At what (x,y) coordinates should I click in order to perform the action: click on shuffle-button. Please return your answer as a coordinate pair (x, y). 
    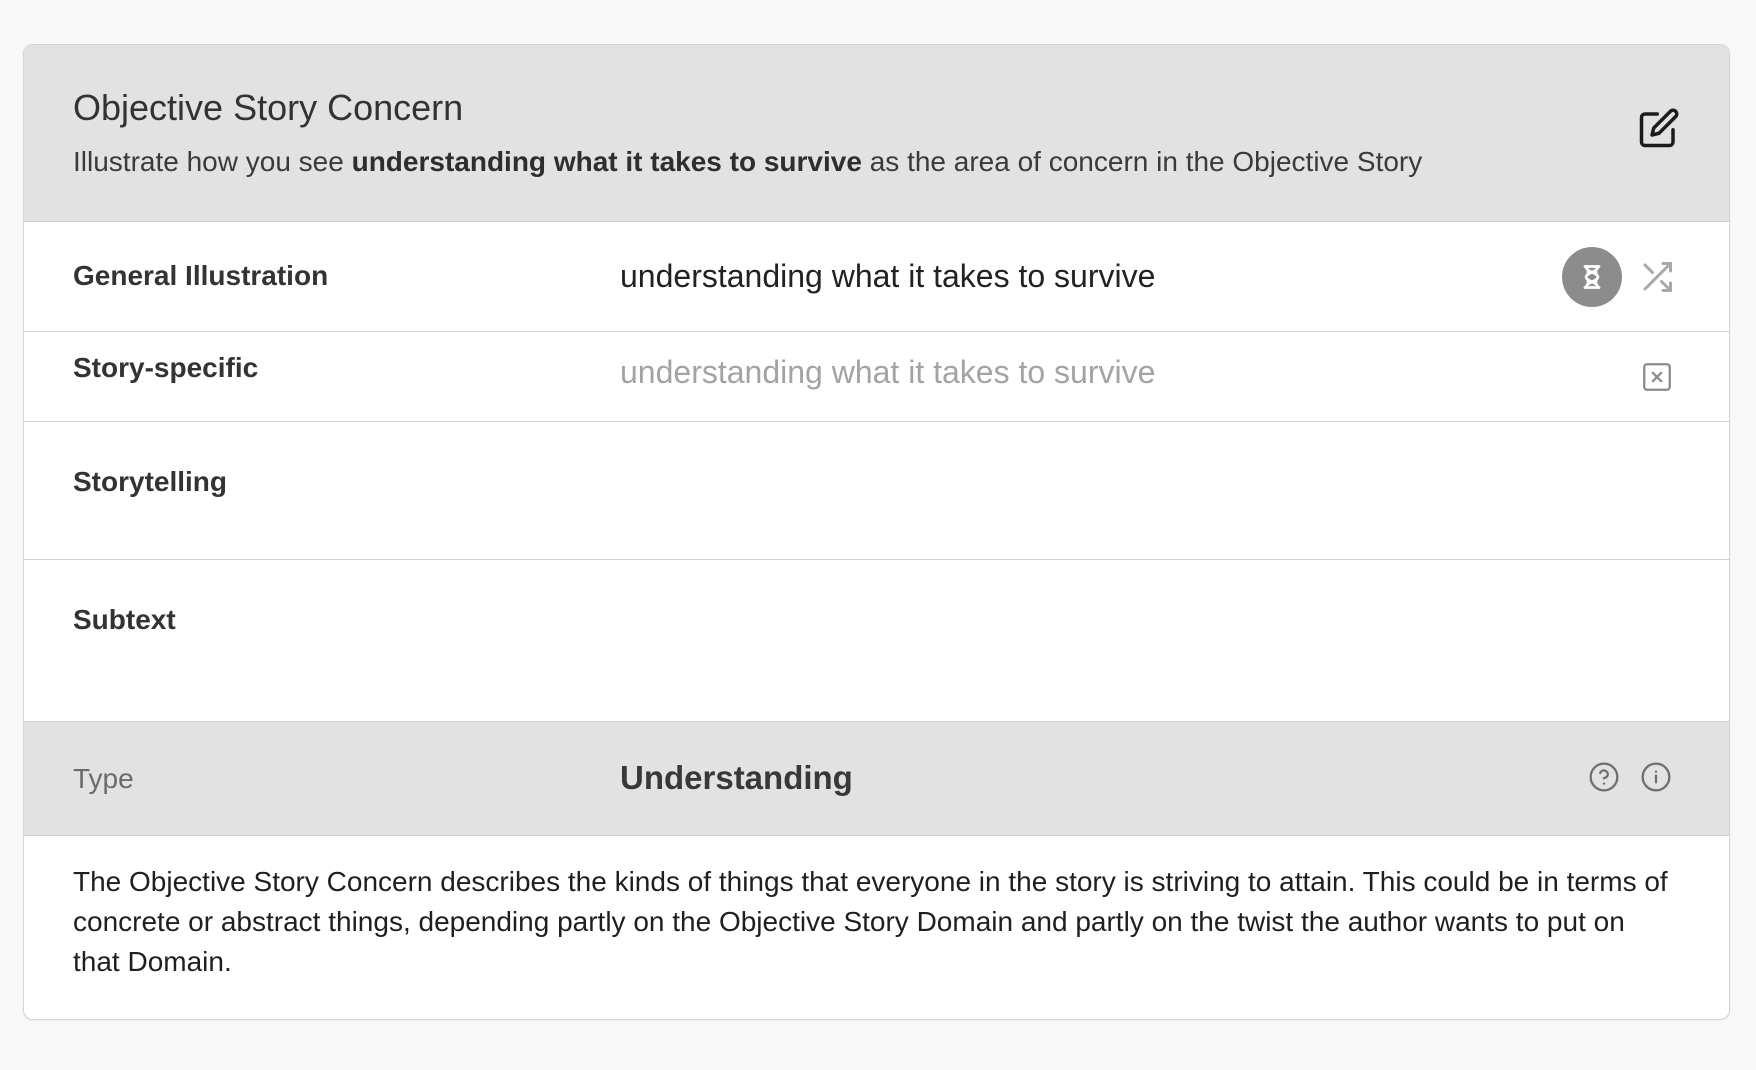
    Looking at the image, I should click on (1657, 277).